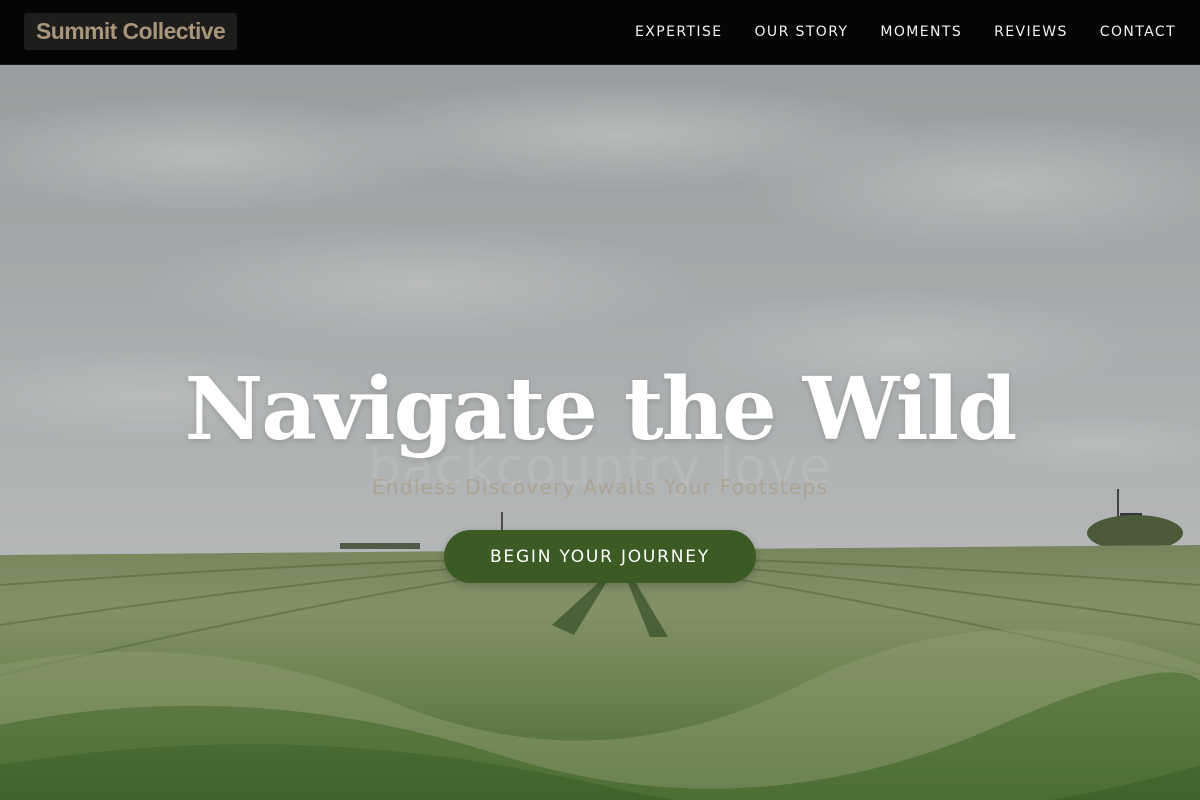 Image resolution: width=1200 pixels, height=800 pixels. I want to click on nav-link-reviews: REVIEWS, so click(1031, 32).